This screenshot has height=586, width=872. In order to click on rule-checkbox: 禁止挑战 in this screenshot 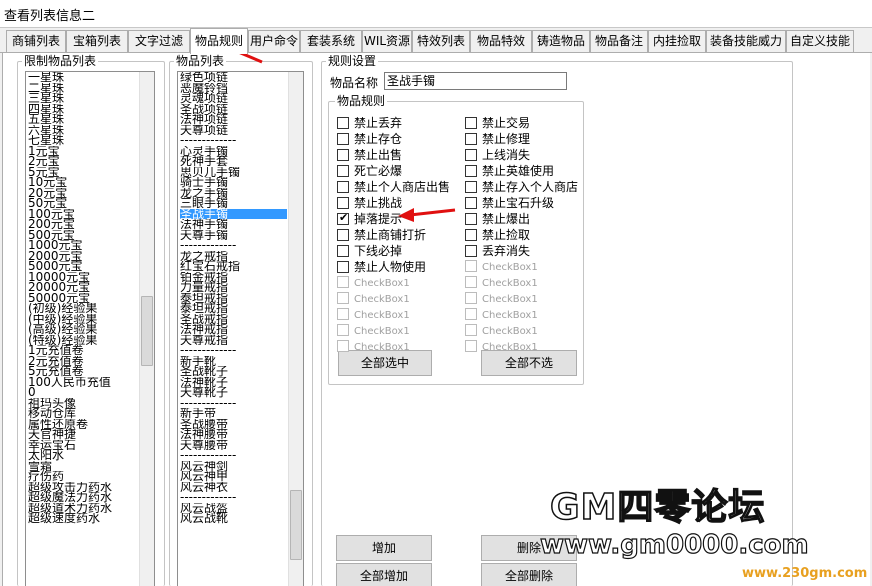, I will do `click(369, 203)`.